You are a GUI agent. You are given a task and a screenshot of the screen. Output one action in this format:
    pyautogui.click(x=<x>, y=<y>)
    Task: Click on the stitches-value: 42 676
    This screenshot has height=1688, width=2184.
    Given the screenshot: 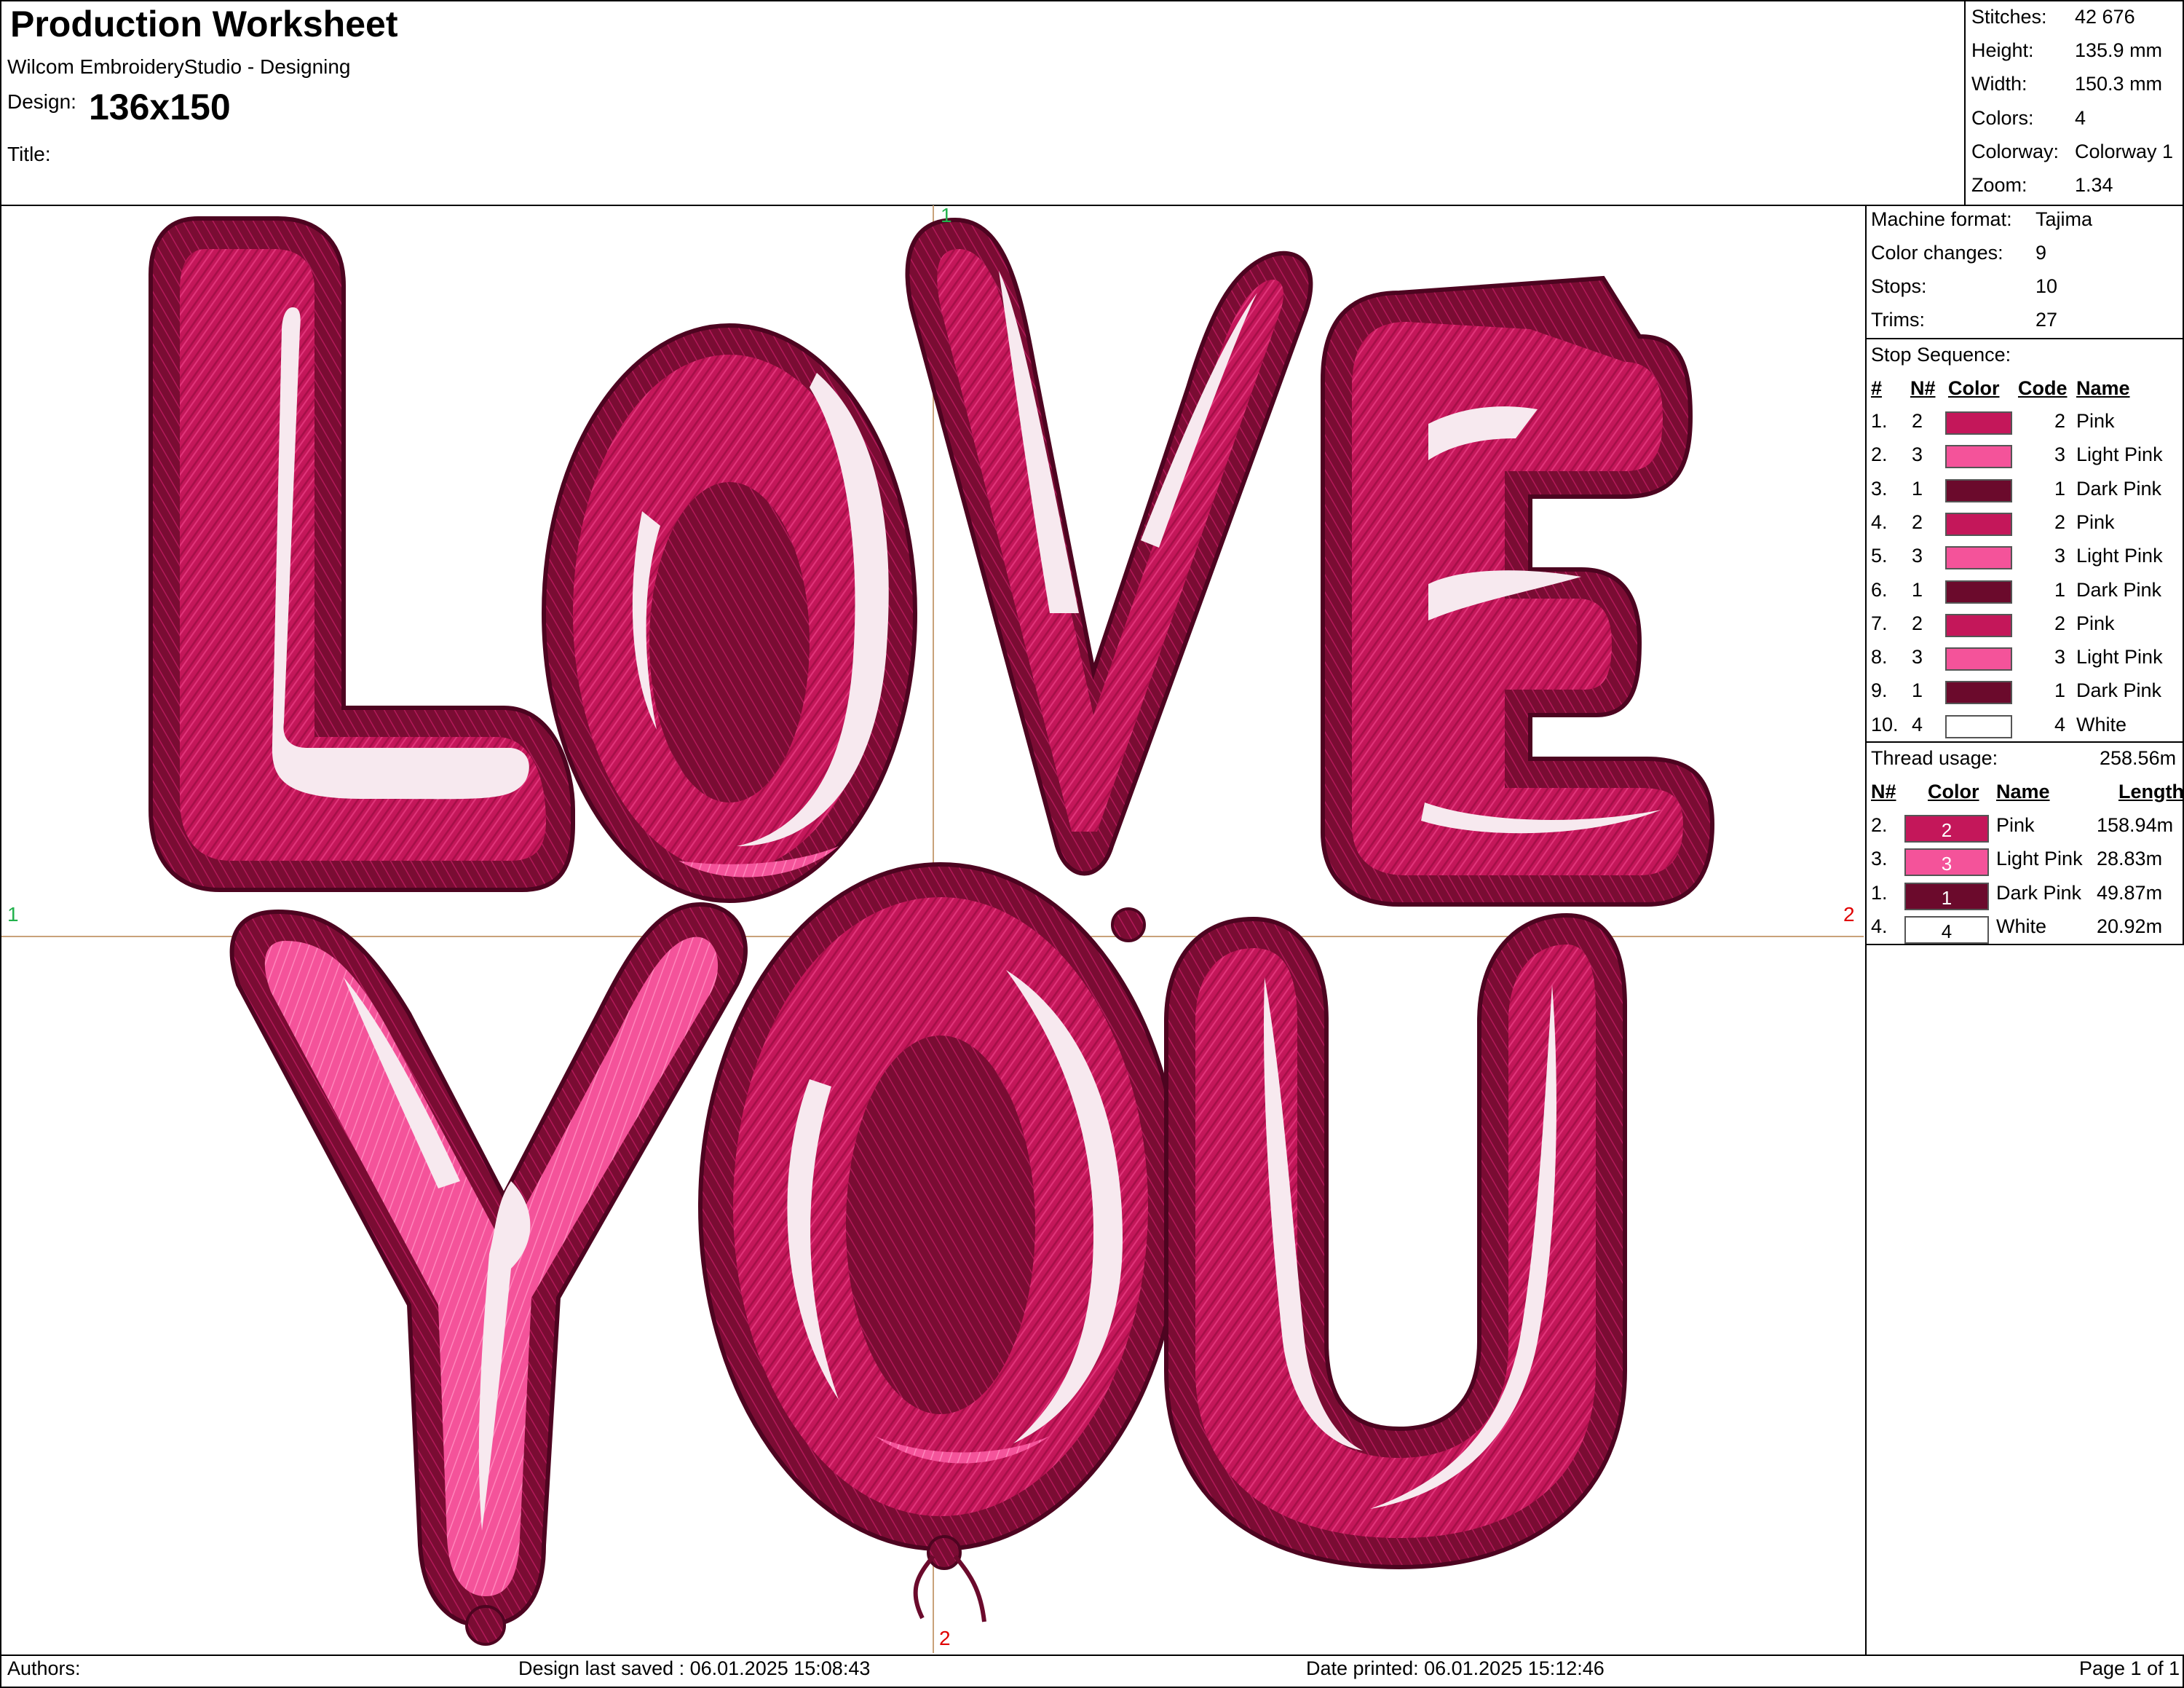 What is the action you would take?
    pyautogui.click(x=2105, y=17)
    